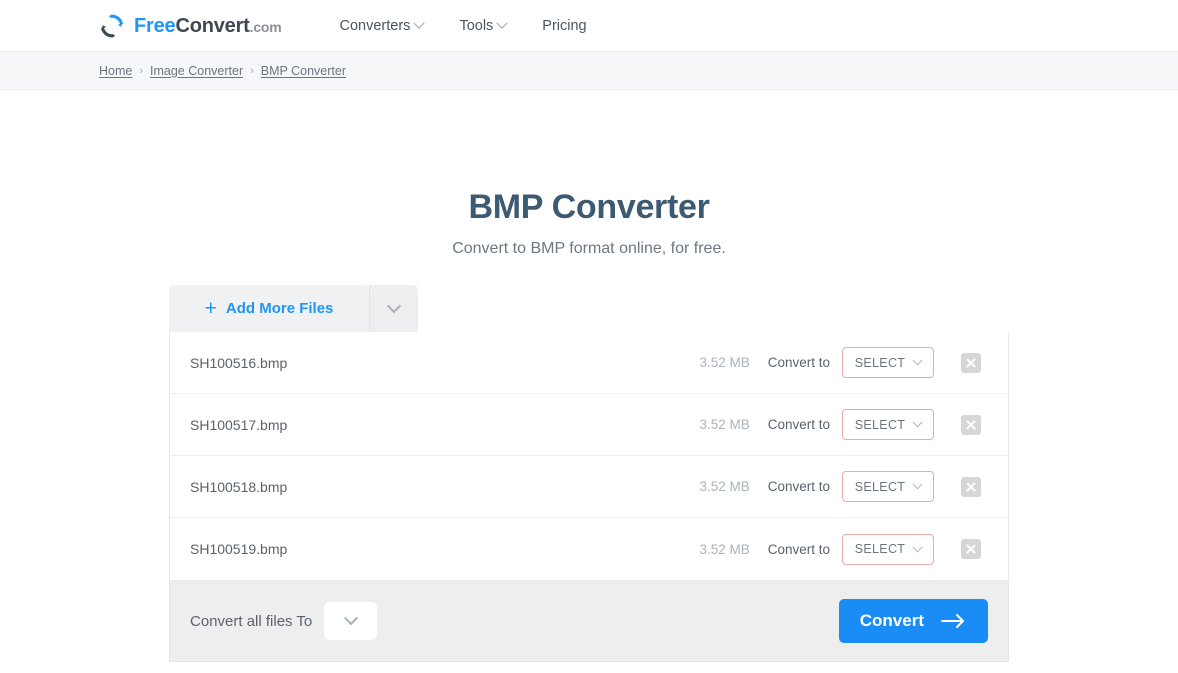  I want to click on table-row: SH100518.bmp 3.52 MB Convert to SELECT, so click(589, 487).